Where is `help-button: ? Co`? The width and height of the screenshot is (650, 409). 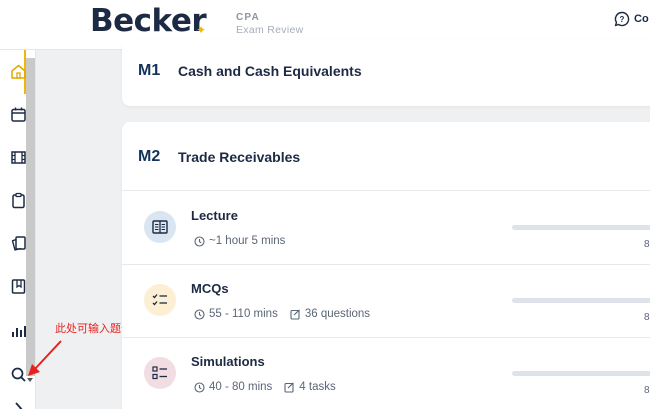 help-button: ? Co is located at coordinates (631, 19).